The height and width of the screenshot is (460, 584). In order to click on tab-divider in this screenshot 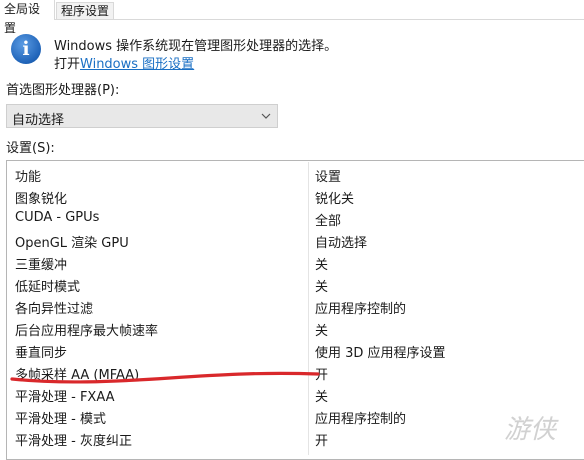, I will do `click(292, 19)`.